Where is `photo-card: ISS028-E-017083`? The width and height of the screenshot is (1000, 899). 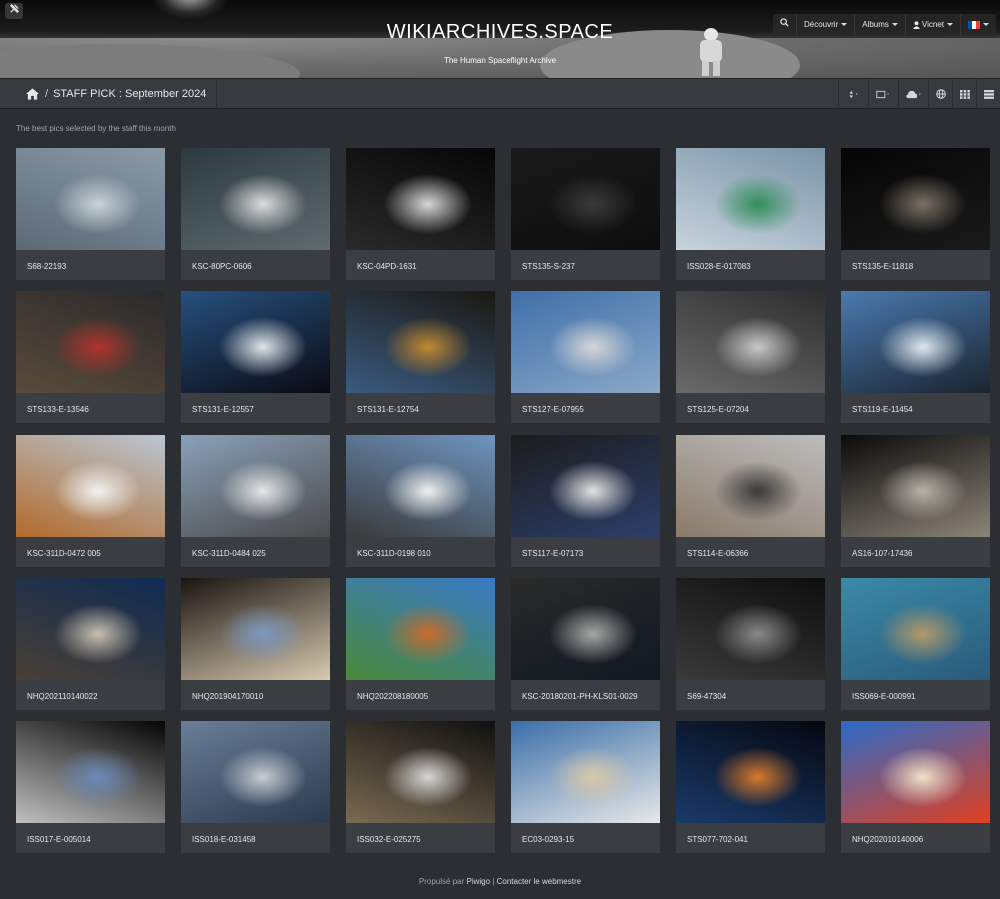
photo-card: ISS028-E-017083 is located at coordinates (750, 214).